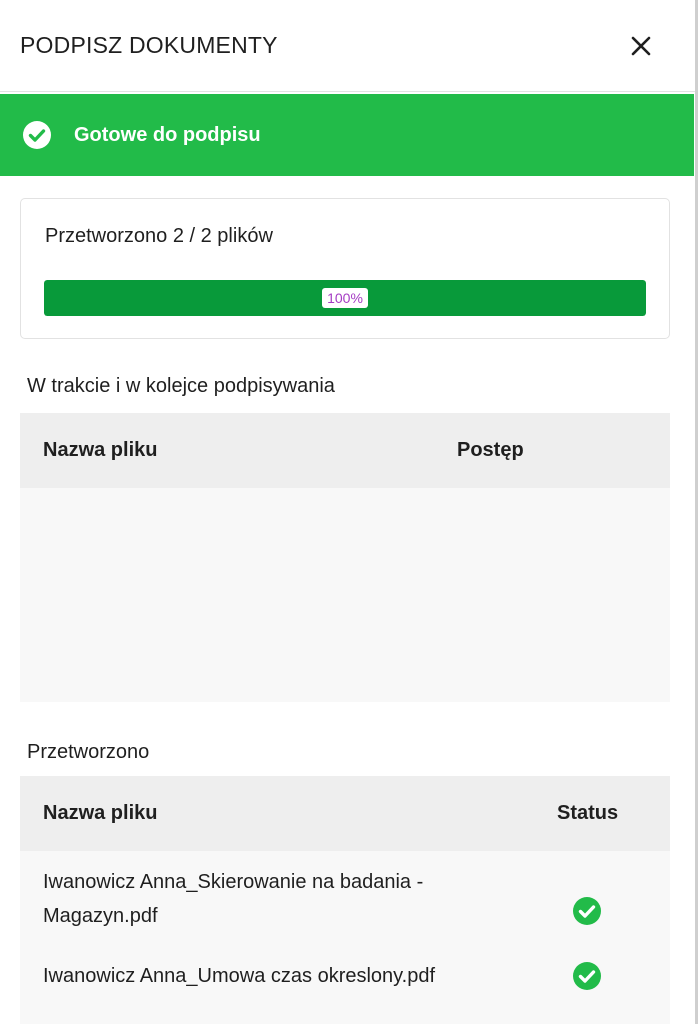 This screenshot has height=1024, width=698. I want to click on progress-text: Przetworzono 2 / 2 plików, so click(159, 236).